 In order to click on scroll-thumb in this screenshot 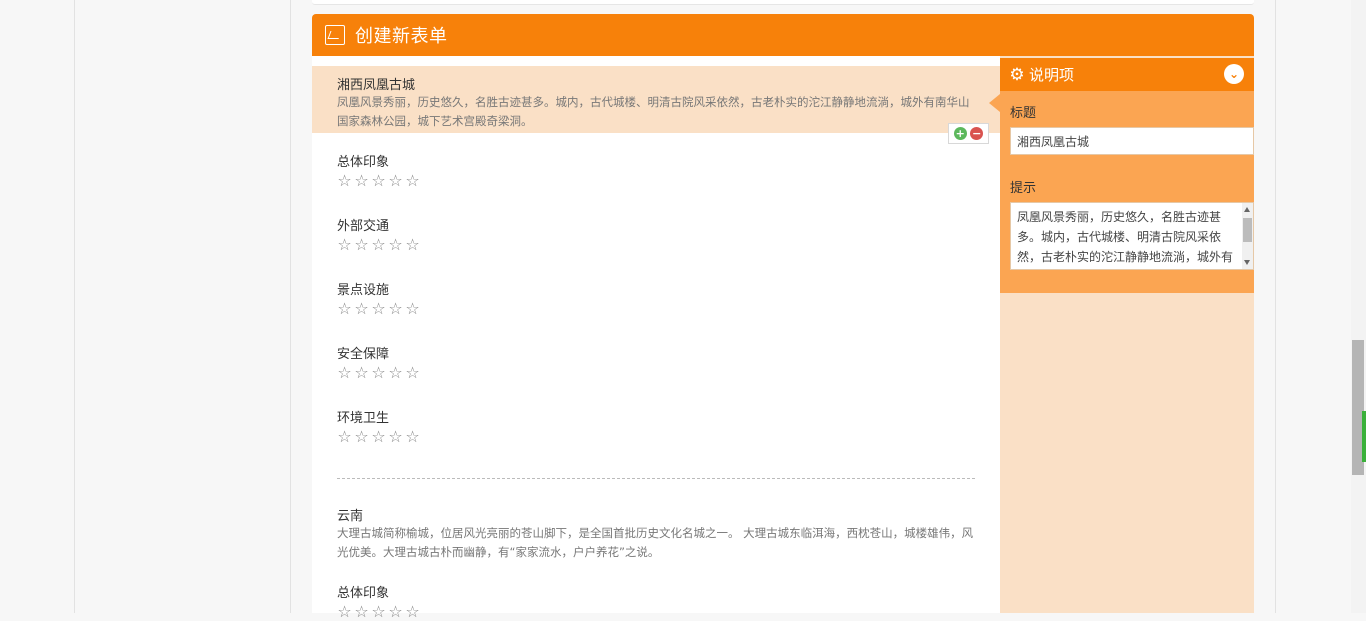, I will do `click(1247, 230)`.